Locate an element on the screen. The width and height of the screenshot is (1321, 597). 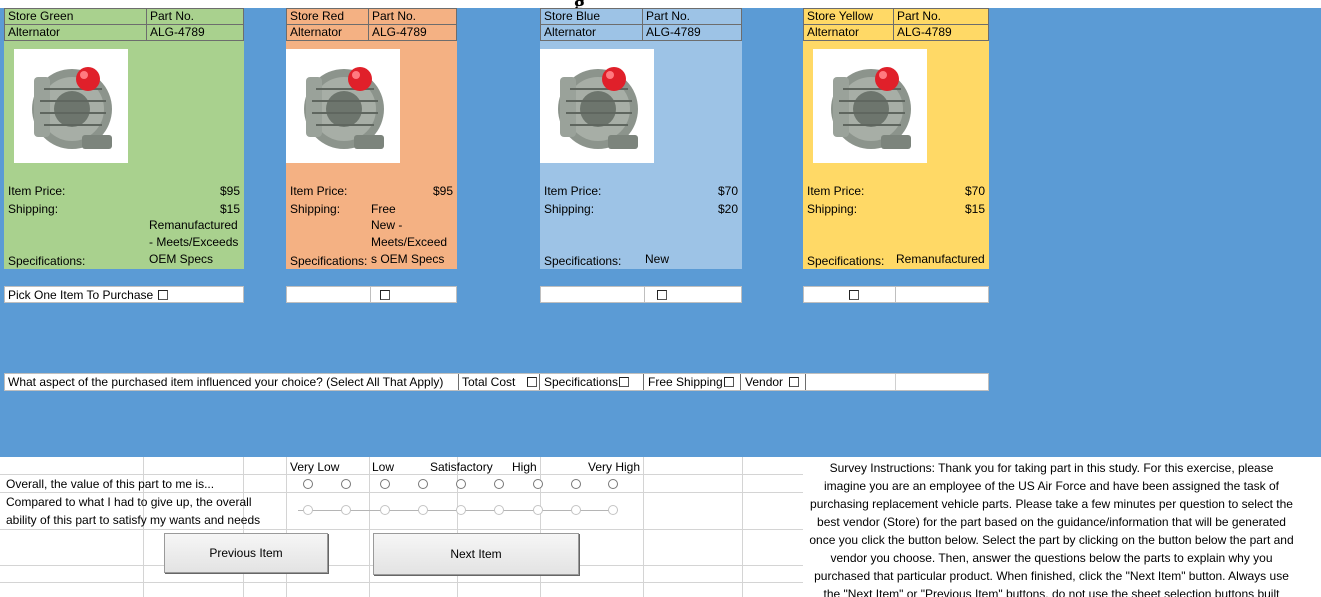
total-cost-checkbox is located at coordinates (532, 382).